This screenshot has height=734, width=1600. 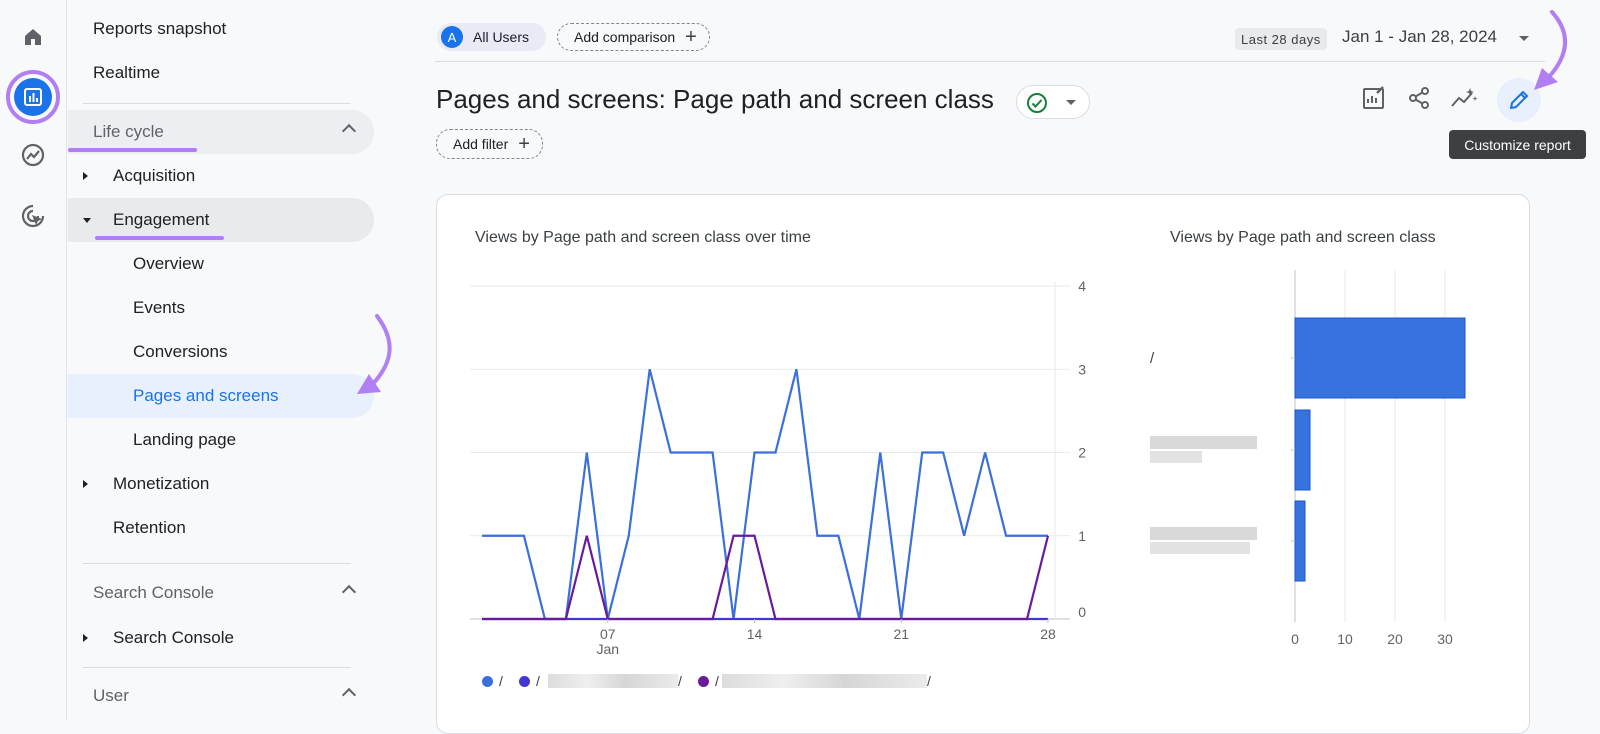 I want to click on y-tick-label: 3, so click(x=1082, y=369).